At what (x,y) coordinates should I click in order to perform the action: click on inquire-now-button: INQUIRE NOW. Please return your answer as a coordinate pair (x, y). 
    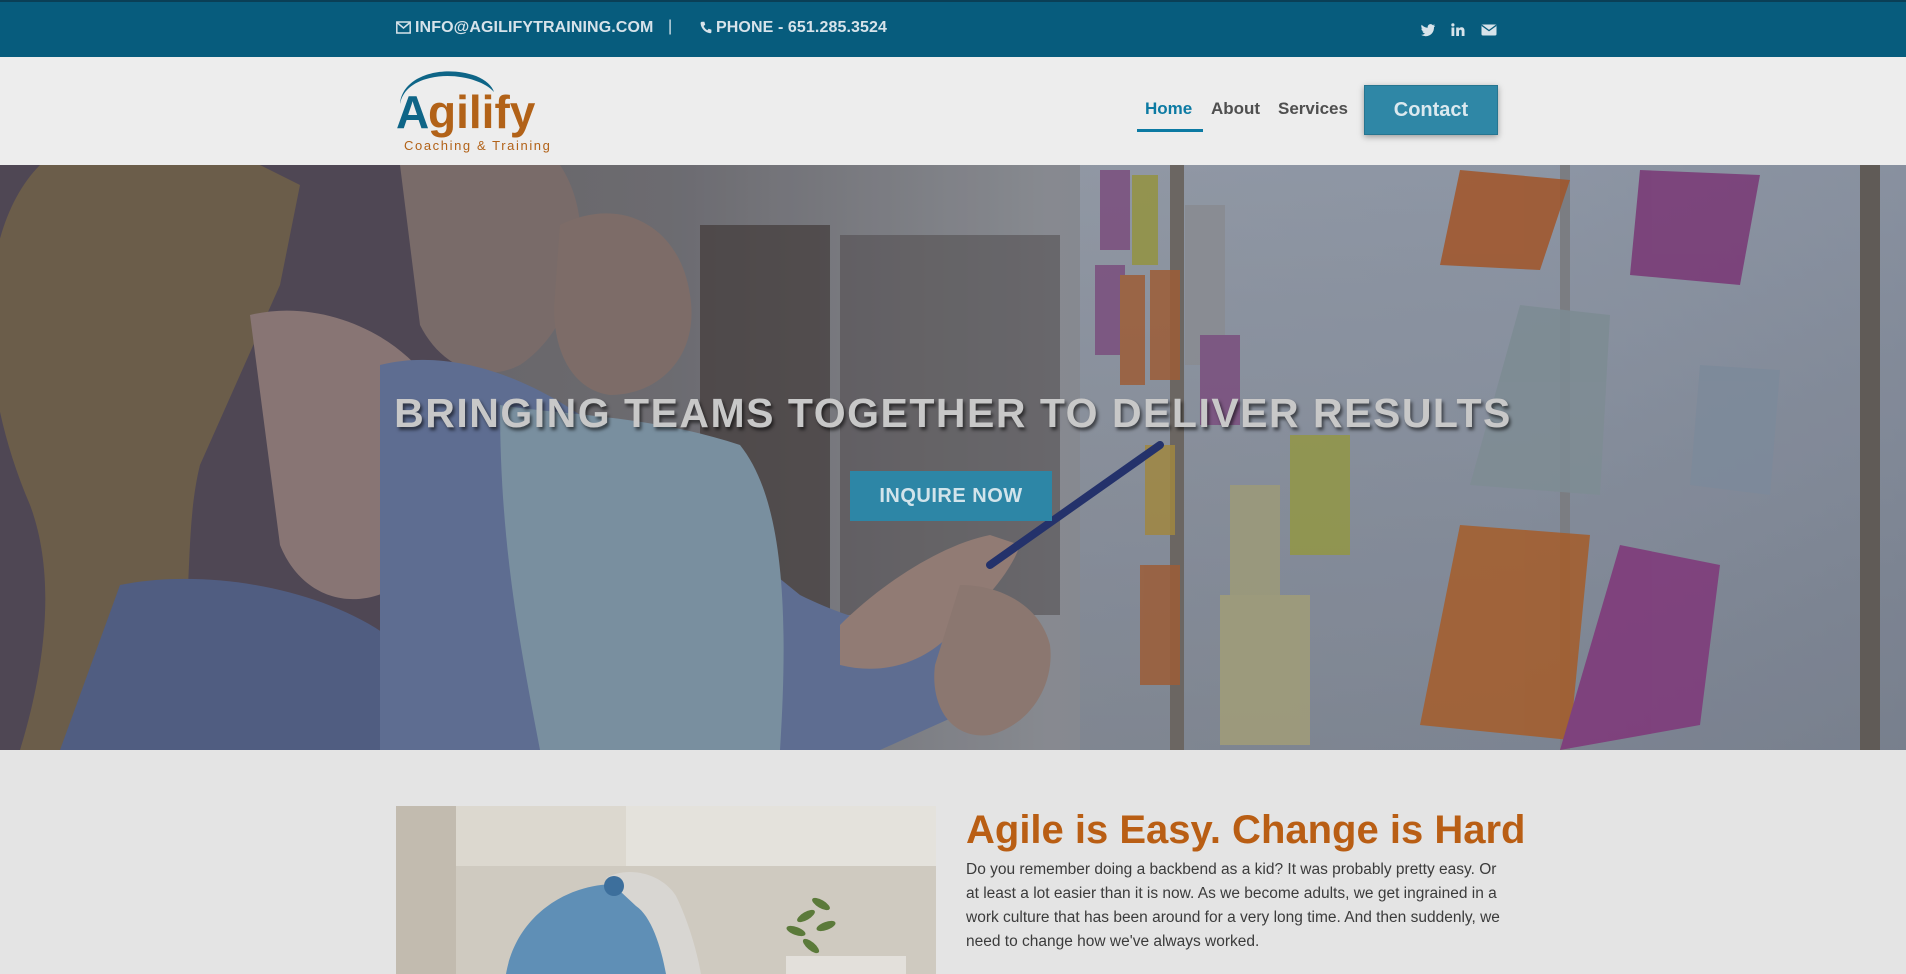
    Looking at the image, I should click on (951, 496).